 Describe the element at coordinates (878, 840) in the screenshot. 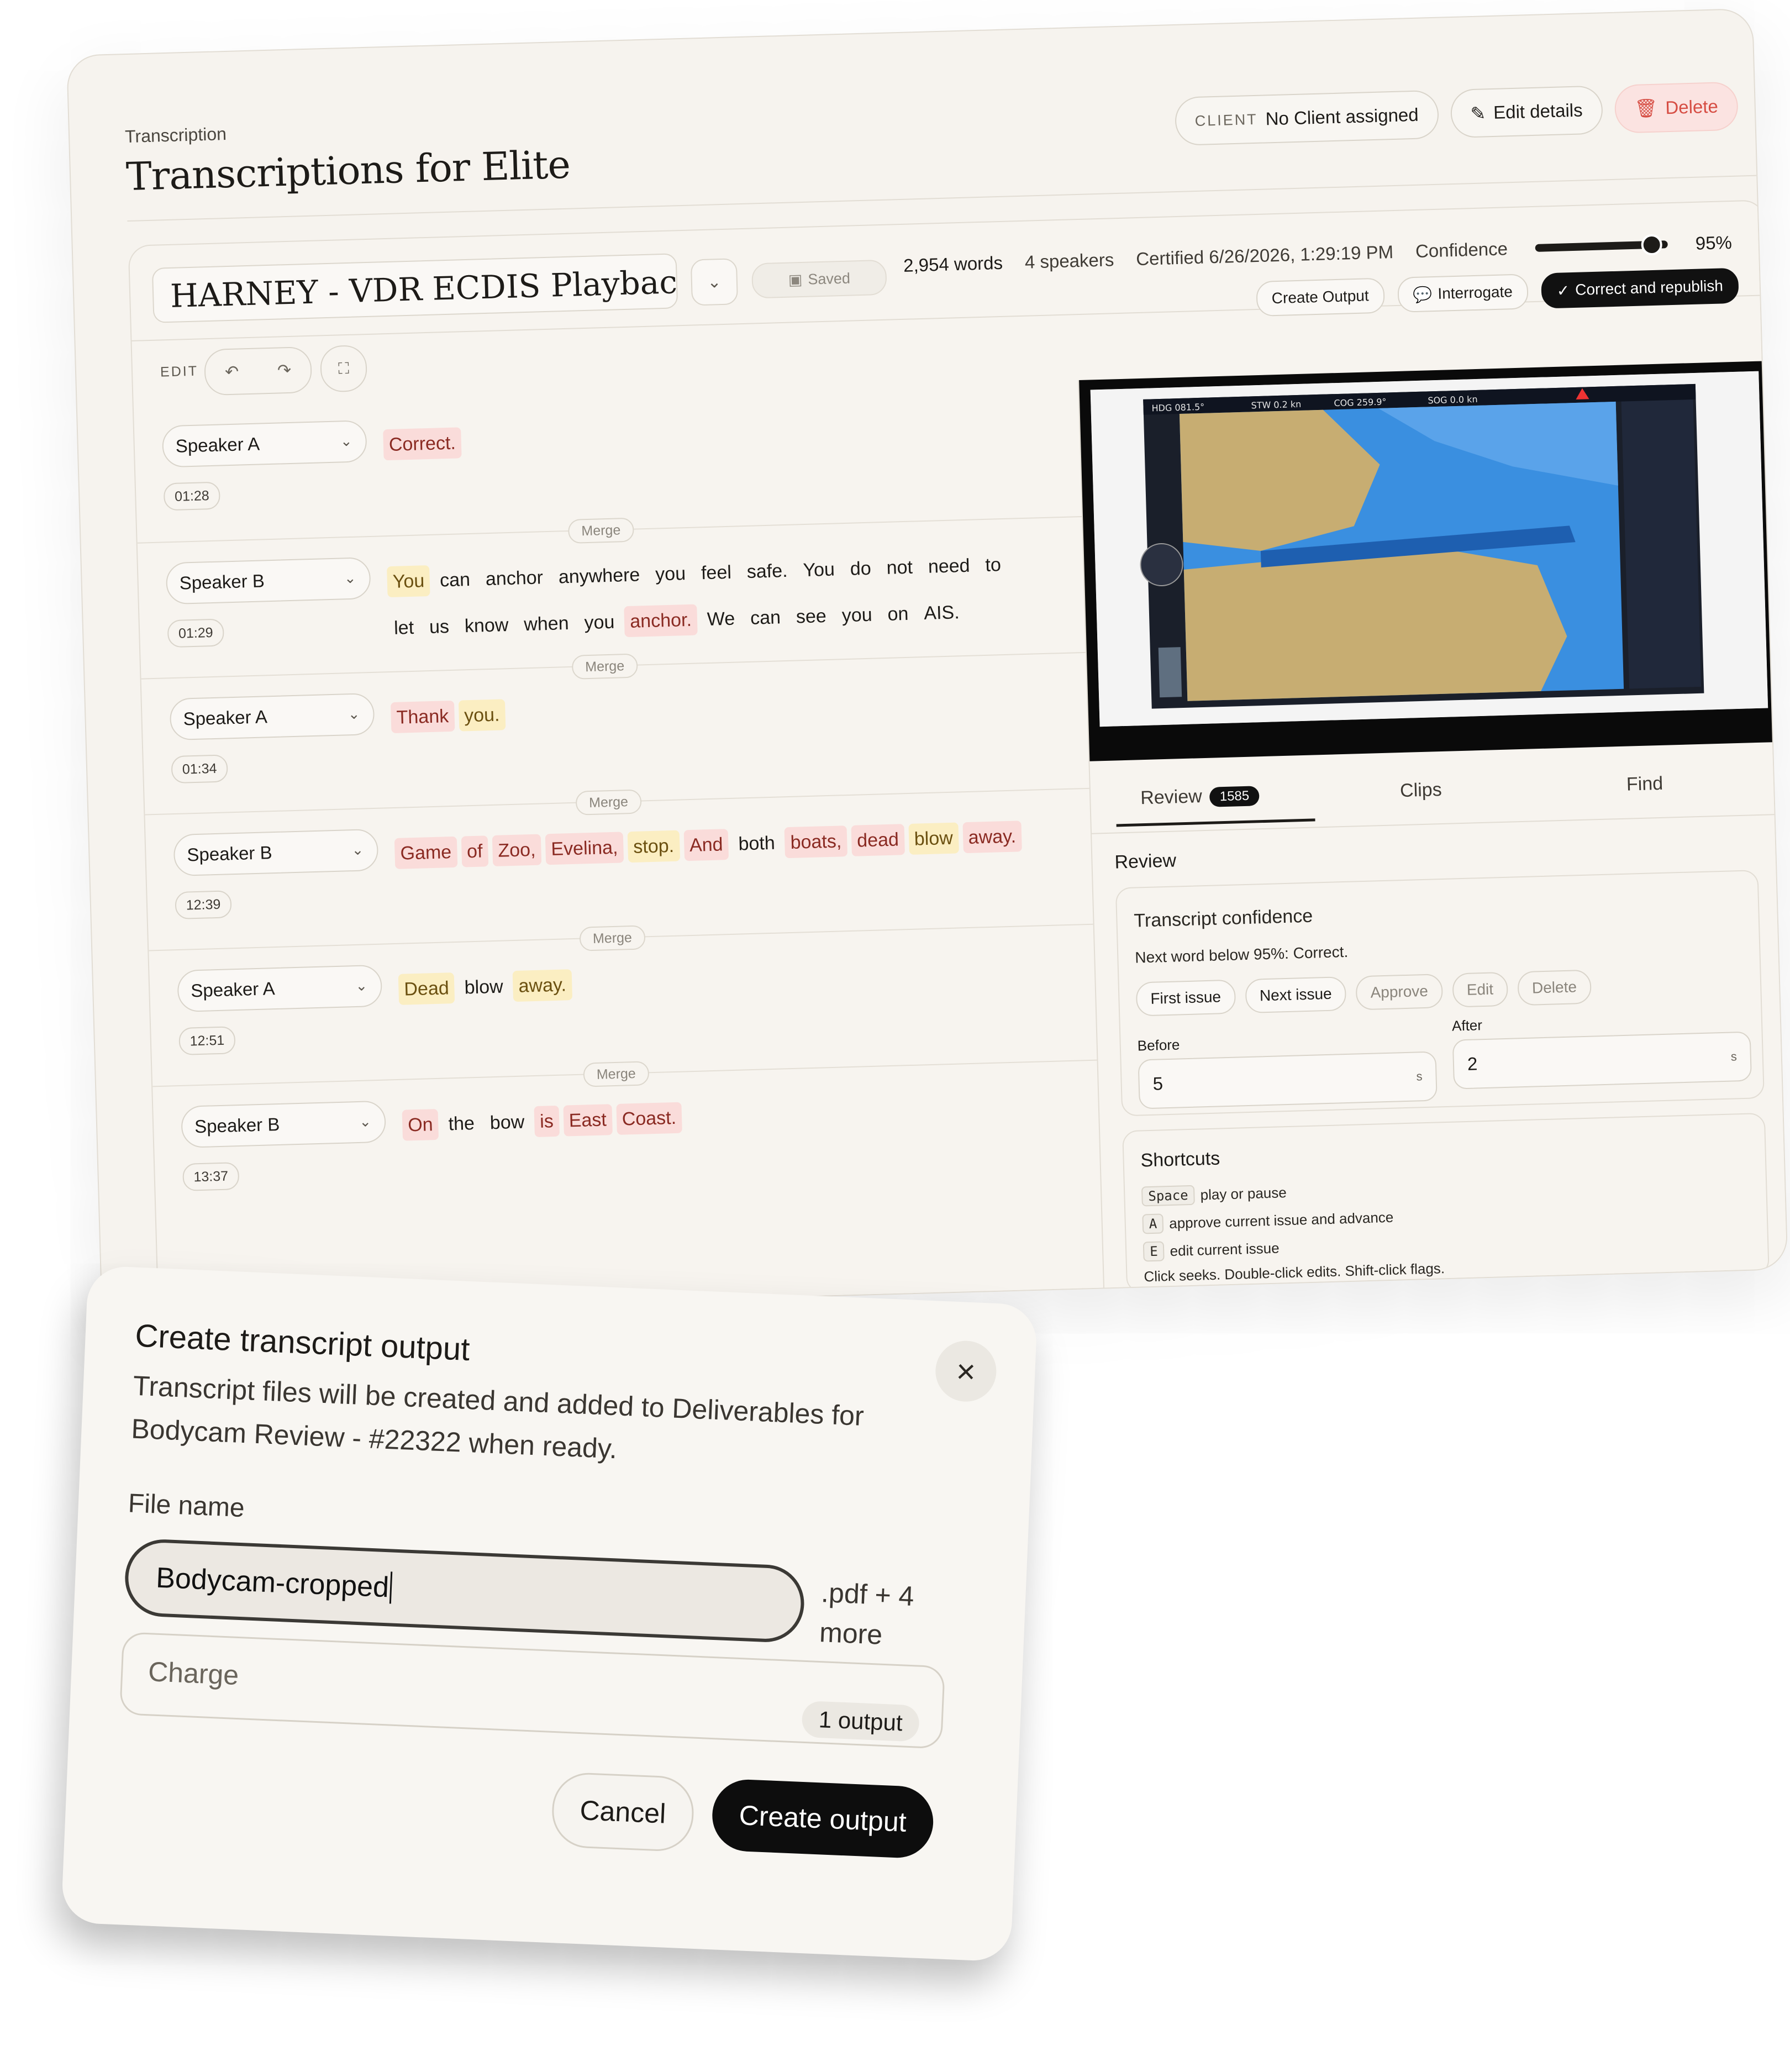

I see `transcript-word: dead` at that location.